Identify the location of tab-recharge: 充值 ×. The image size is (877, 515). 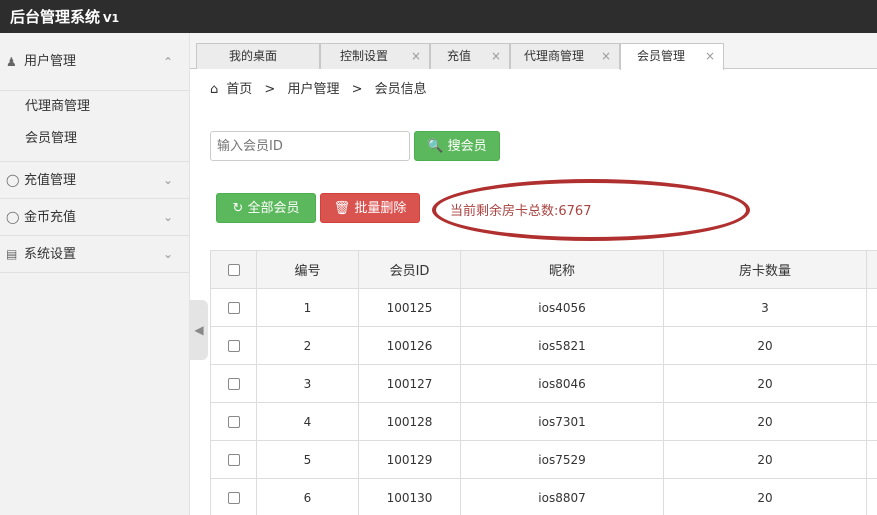
(470, 56).